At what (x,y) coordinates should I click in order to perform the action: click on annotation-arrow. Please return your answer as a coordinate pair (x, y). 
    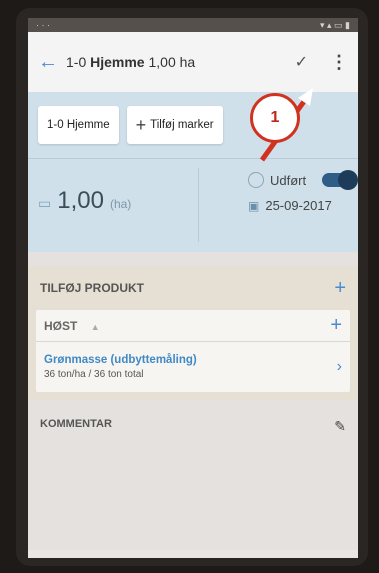
    Looking at the image, I should click on (286, 125).